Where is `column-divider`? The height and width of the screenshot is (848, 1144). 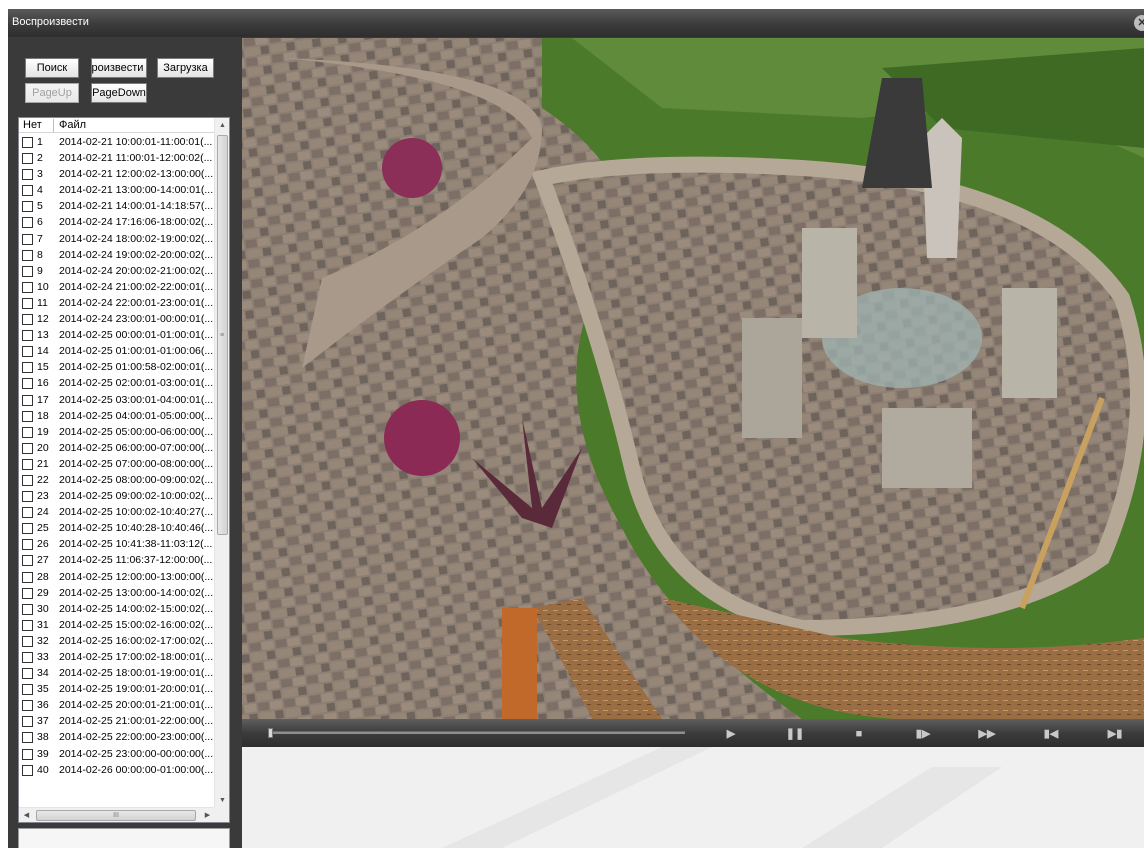
column-divider is located at coordinates (53, 125).